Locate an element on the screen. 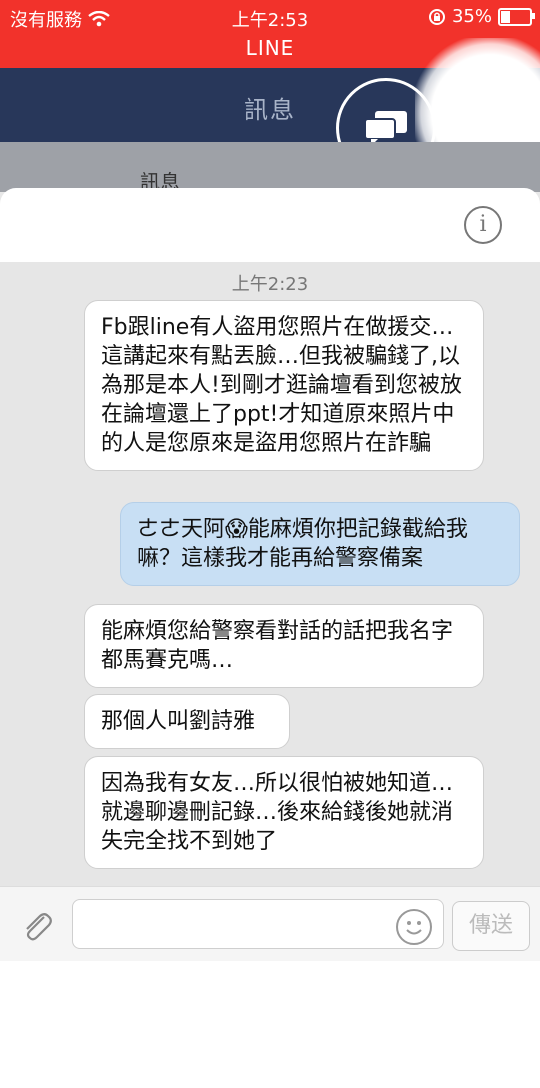  send-button: 傳送 is located at coordinates (491, 926).